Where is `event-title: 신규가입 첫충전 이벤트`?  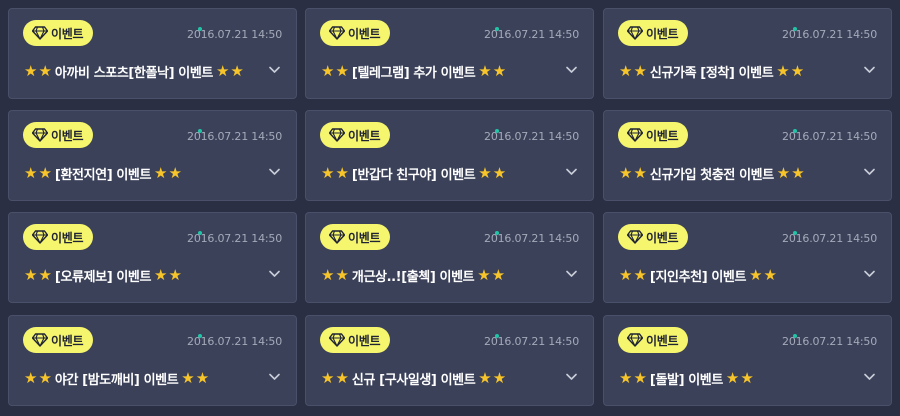 event-title: 신규가입 첫충전 이벤트 is located at coordinates (711, 175).